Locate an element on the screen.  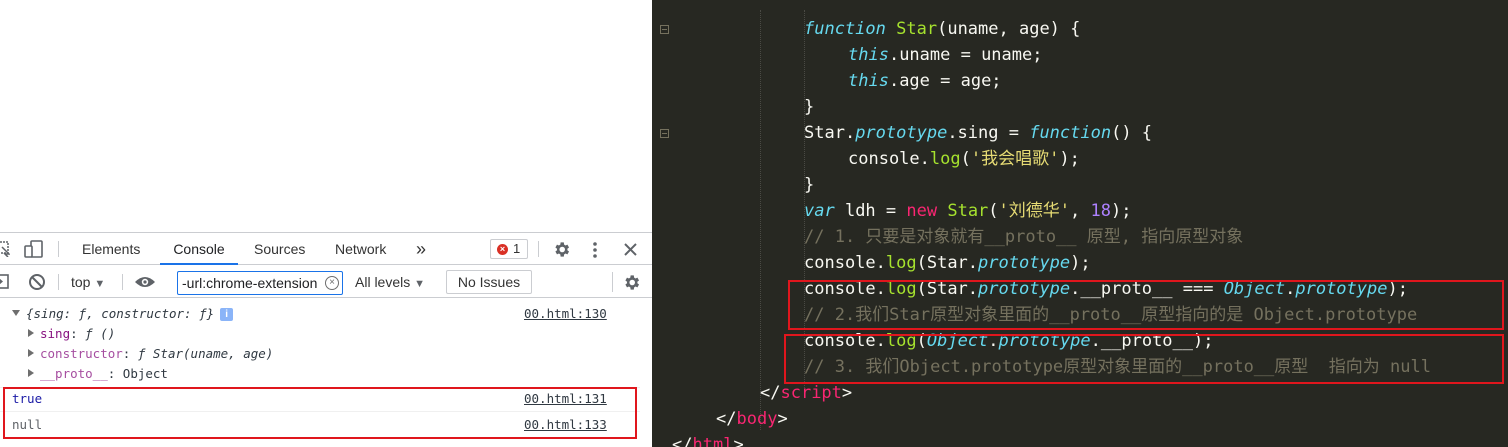
tab-sources: Sources is located at coordinates (279, 249).